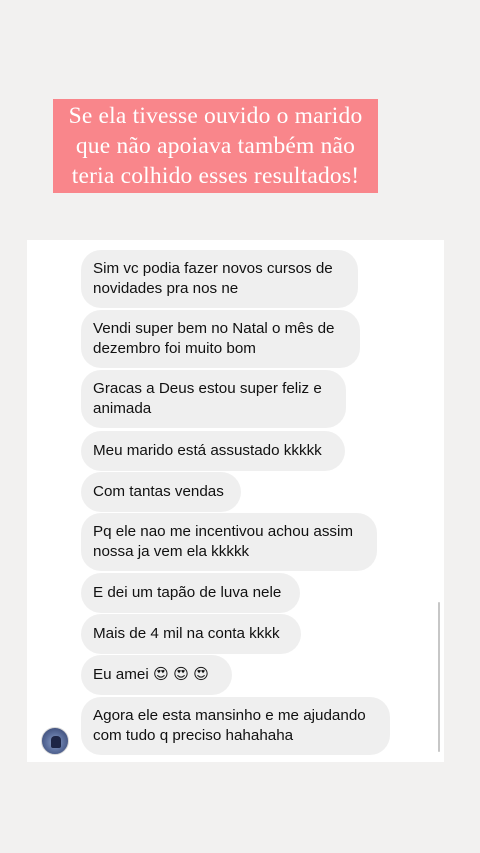 This screenshot has height=853, width=480. I want to click on message-text: novidades pra nos ne, so click(166, 288).